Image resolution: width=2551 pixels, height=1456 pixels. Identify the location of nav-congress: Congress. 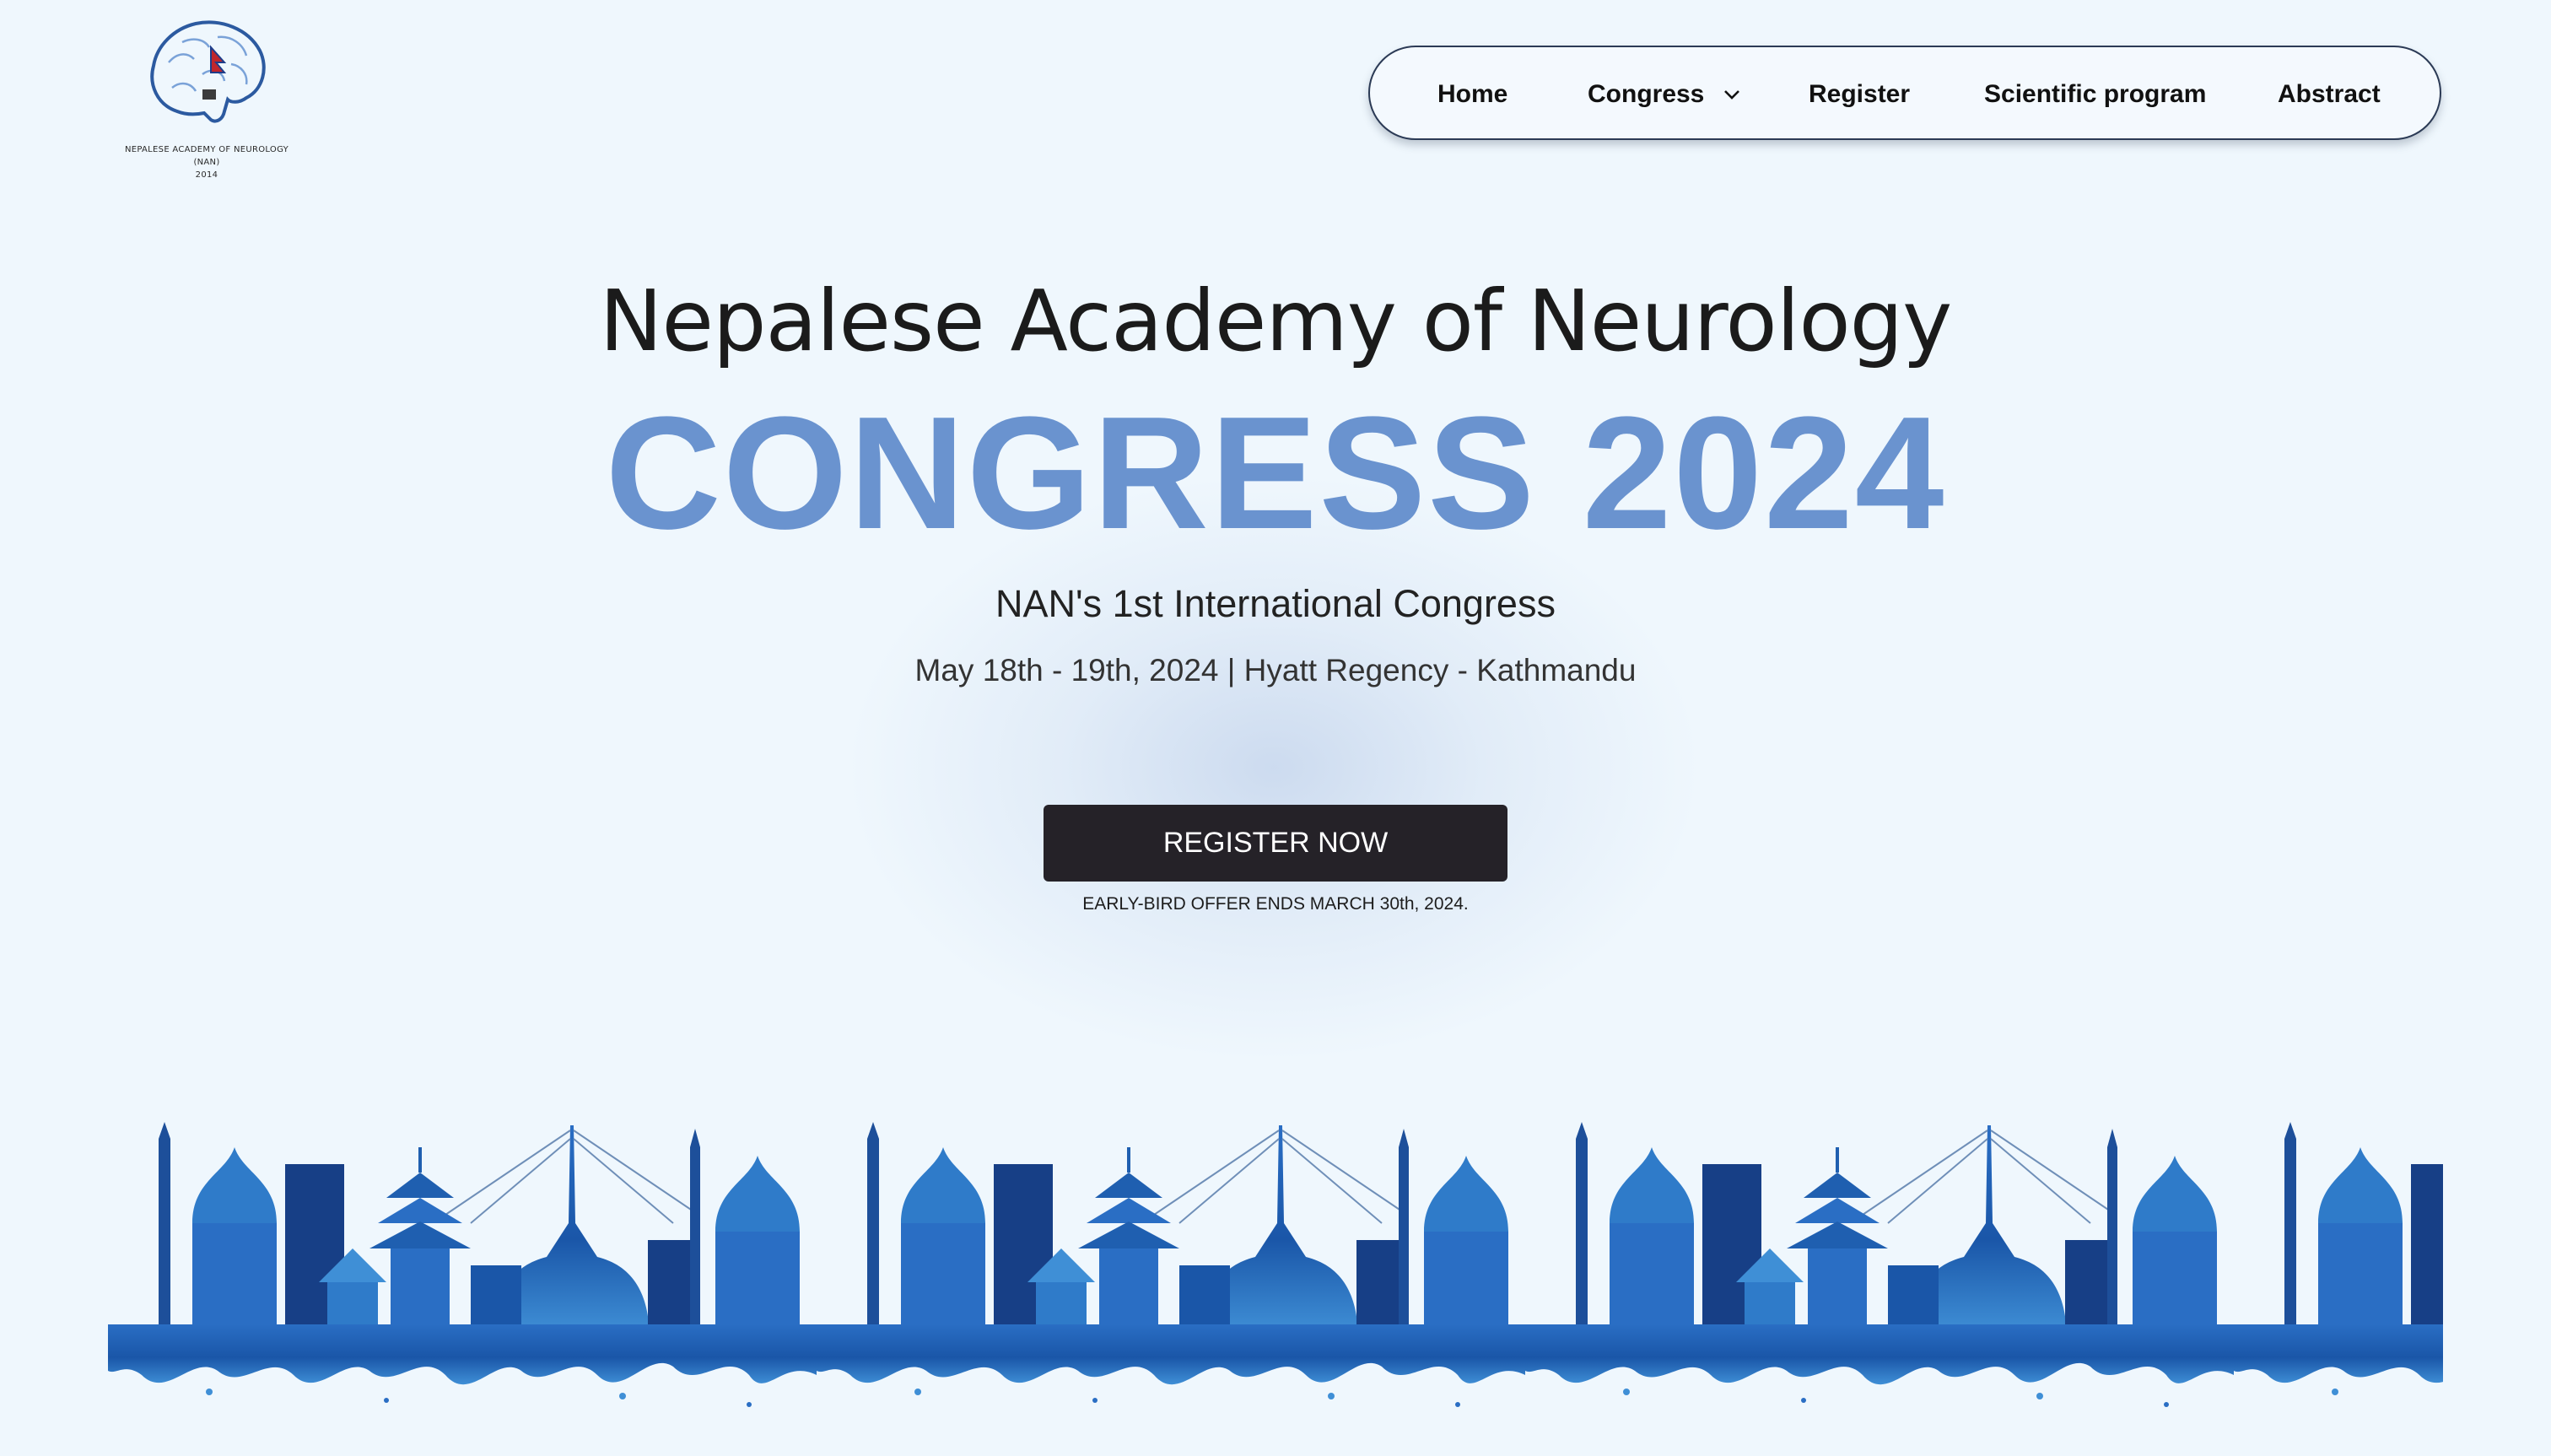
(1664, 95).